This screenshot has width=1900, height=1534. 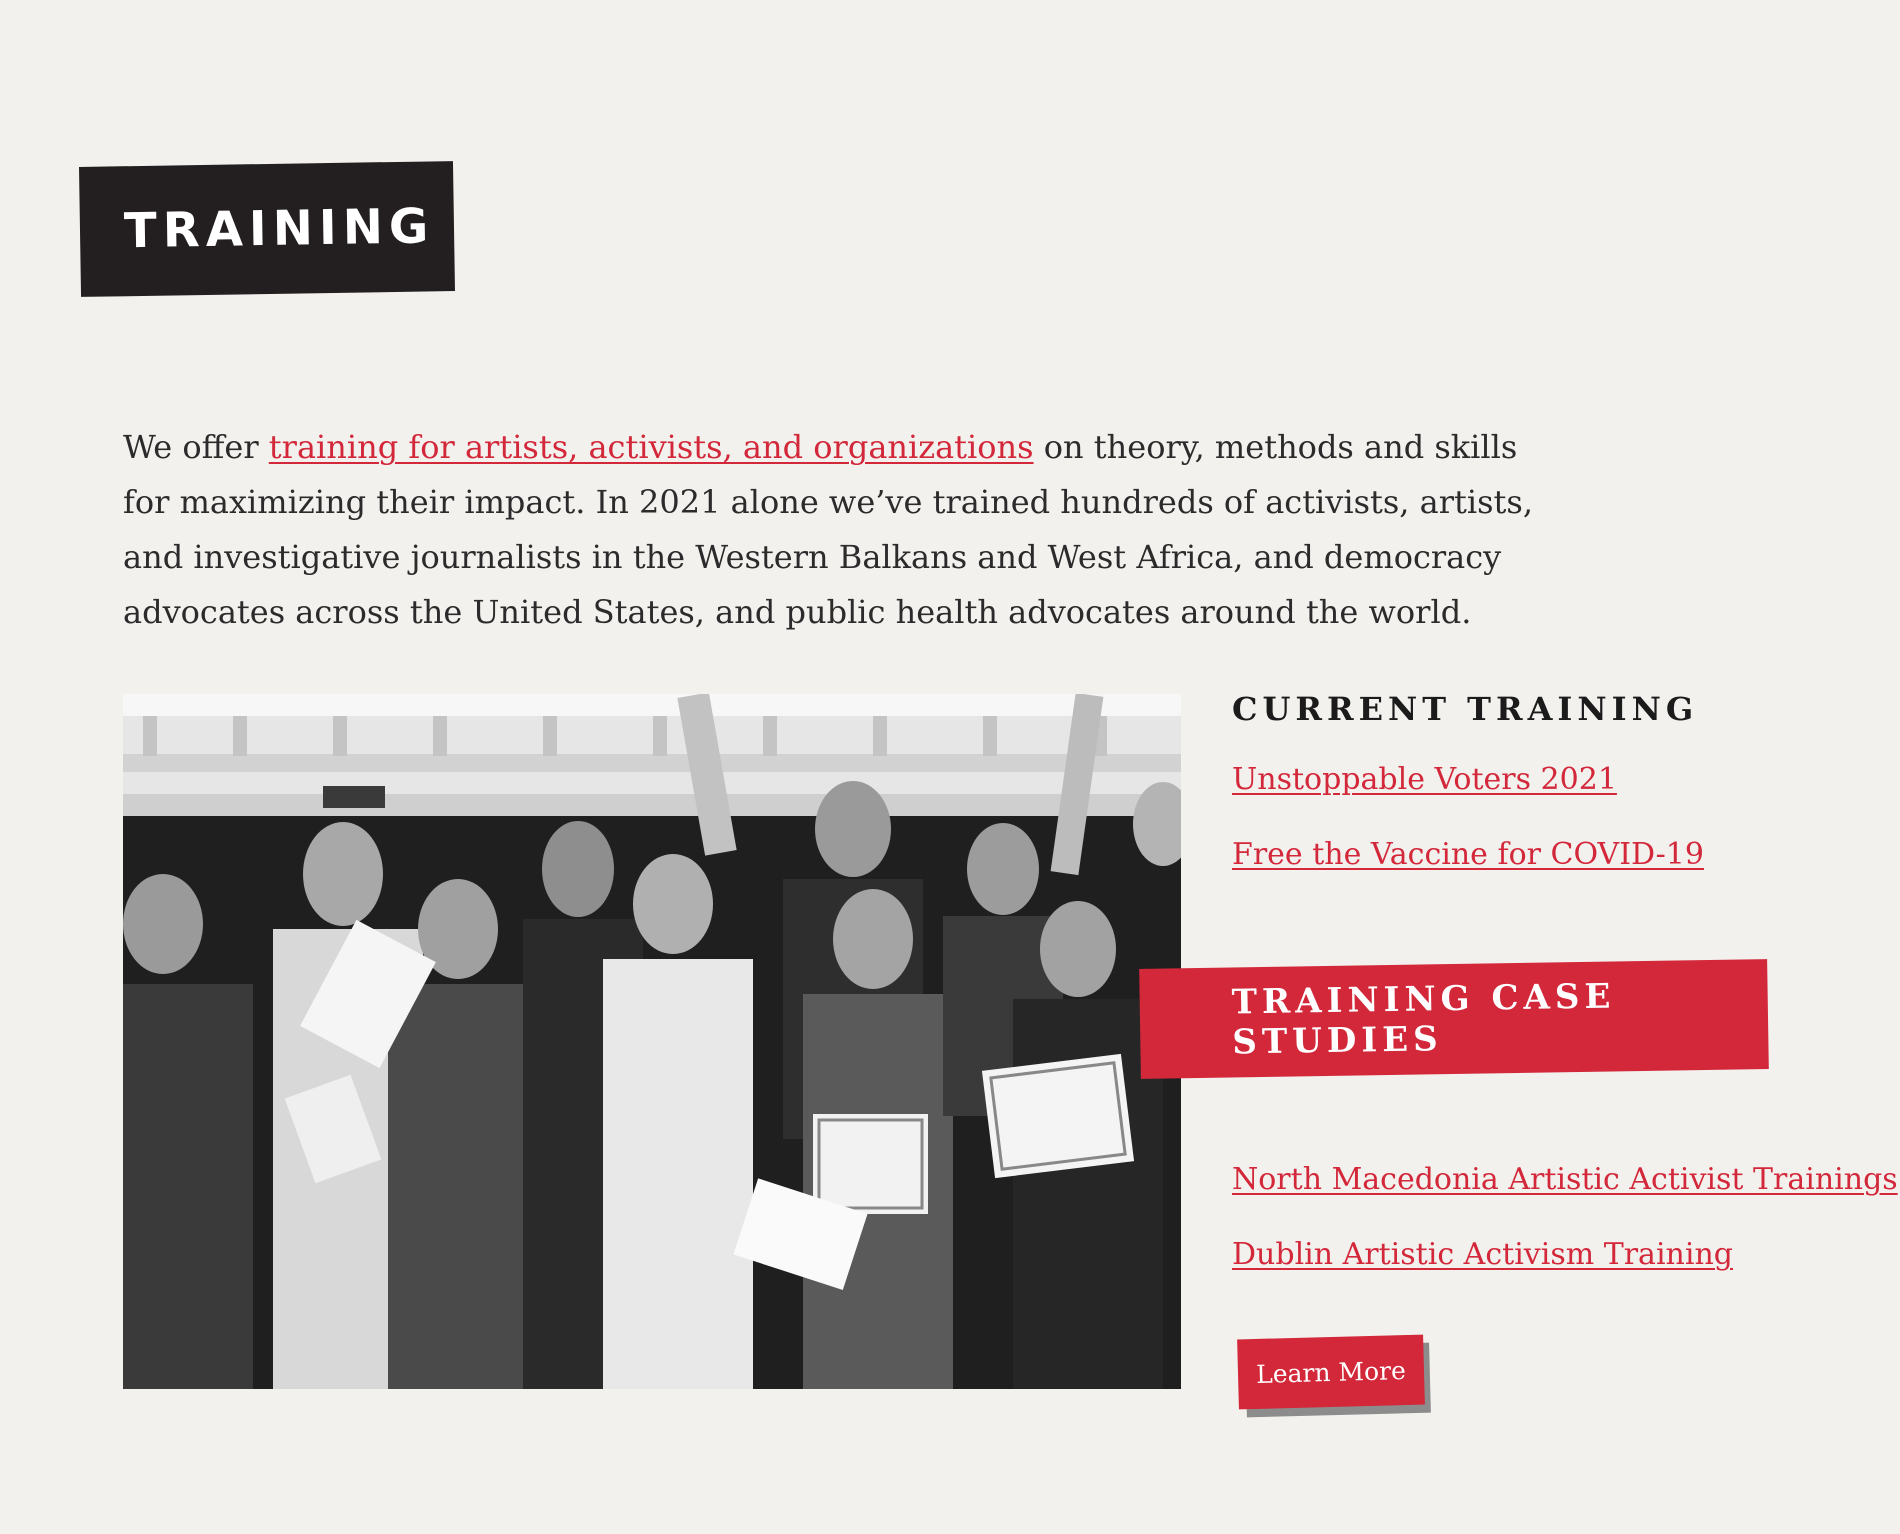 I want to click on section-title-badge: TRAINING, so click(x=267, y=229).